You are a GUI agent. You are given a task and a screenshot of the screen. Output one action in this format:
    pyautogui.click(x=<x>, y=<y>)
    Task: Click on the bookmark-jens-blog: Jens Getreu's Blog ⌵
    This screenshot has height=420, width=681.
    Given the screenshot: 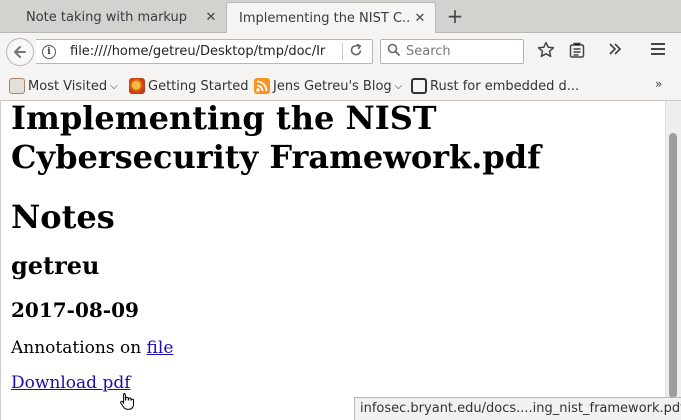 What is the action you would take?
    pyautogui.click(x=328, y=86)
    